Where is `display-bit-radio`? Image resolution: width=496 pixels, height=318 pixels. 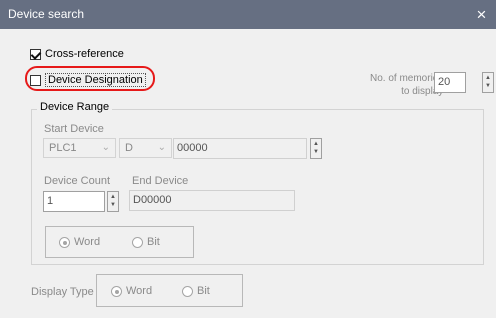 display-bit-radio is located at coordinates (187, 291).